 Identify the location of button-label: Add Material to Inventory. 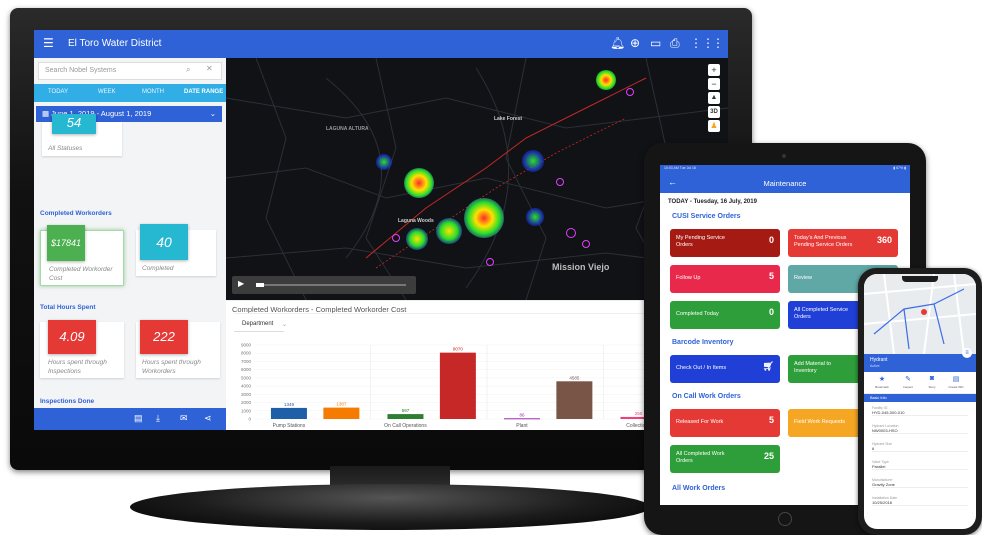
(812, 367).